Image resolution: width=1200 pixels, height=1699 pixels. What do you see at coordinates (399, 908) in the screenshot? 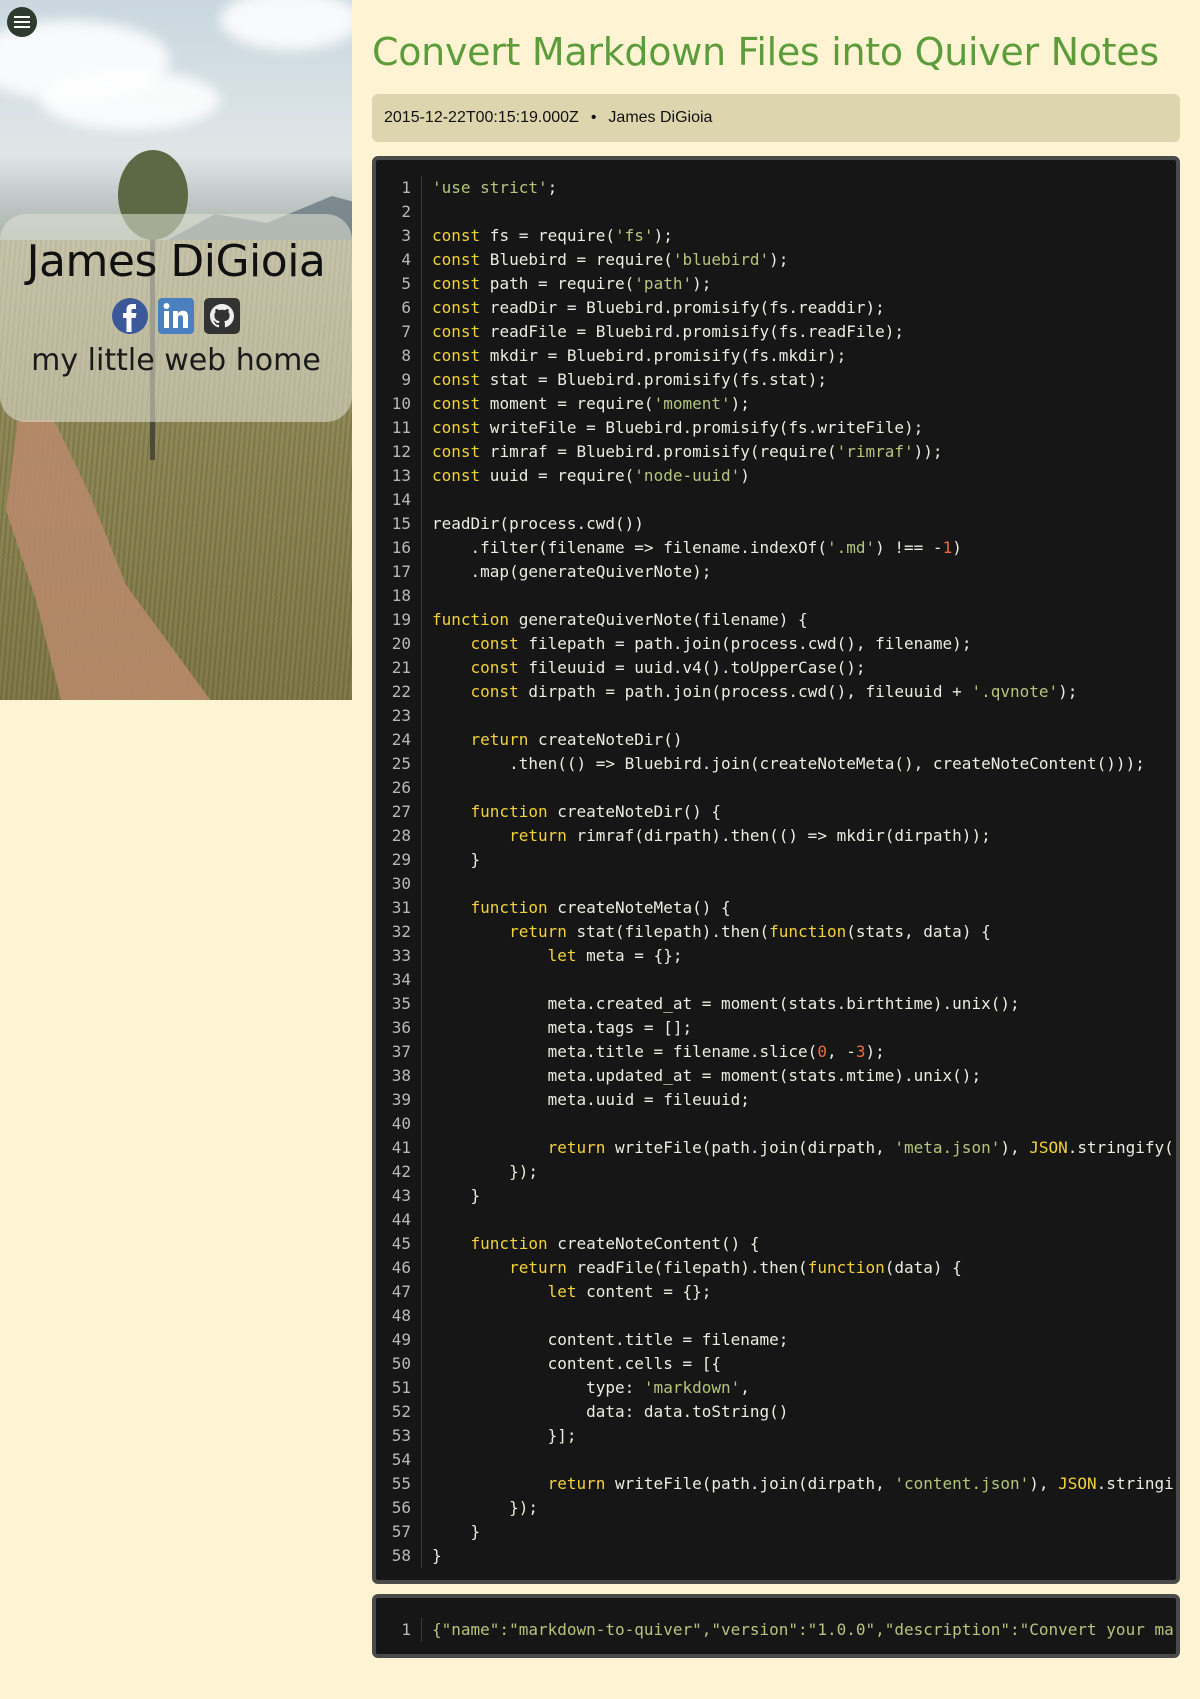
I see `line-number: 31` at bounding box center [399, 908].